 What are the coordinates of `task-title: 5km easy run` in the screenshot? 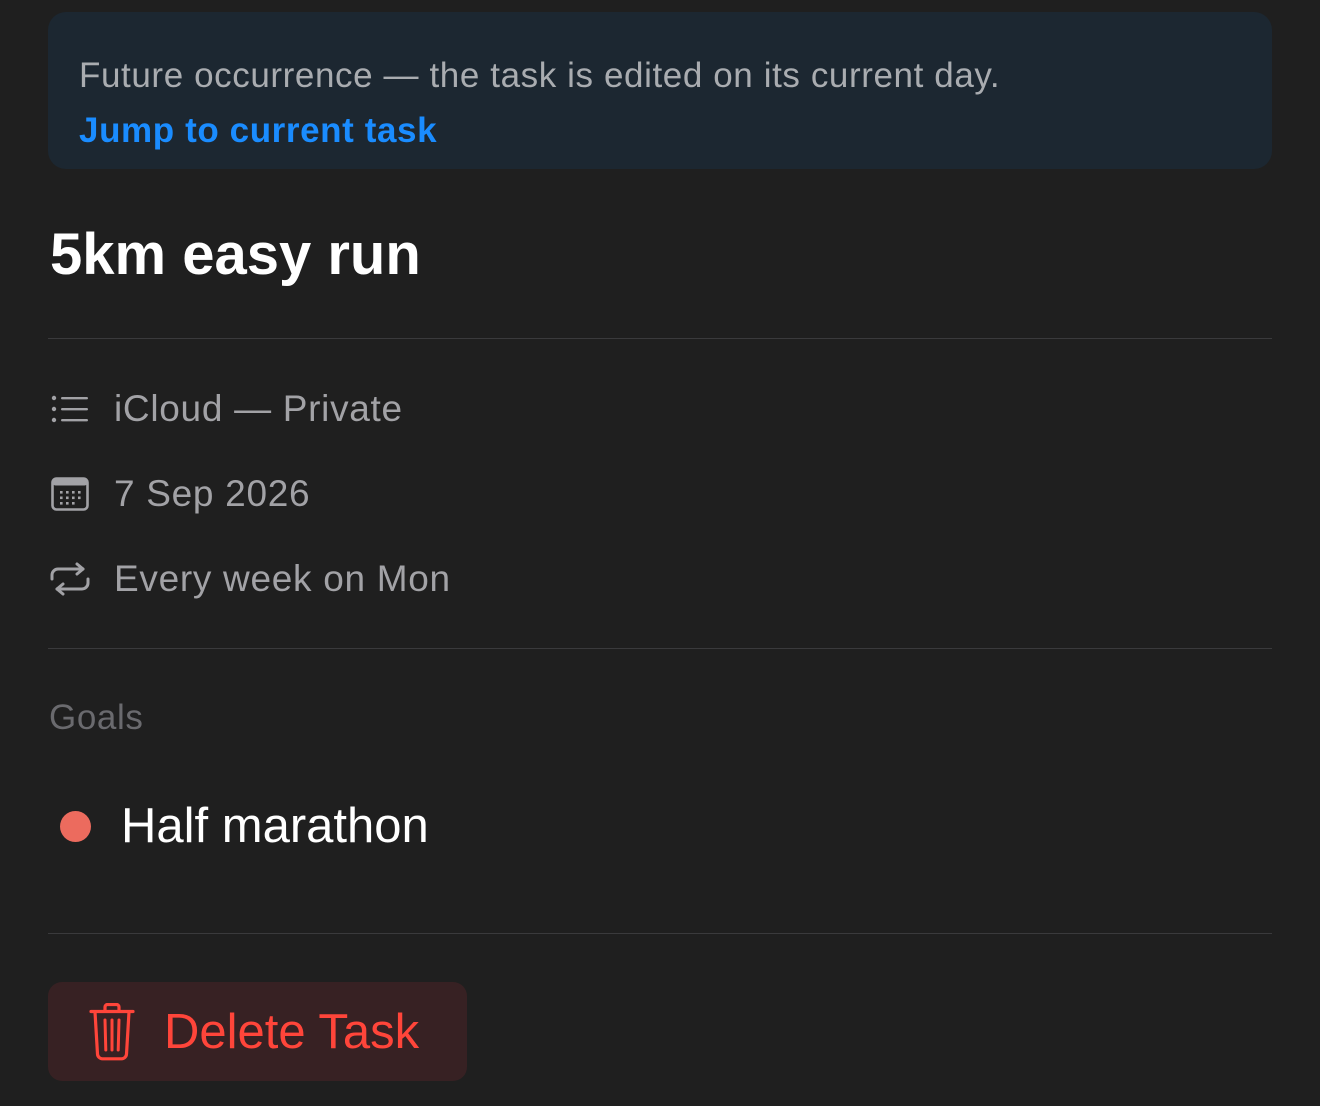 It's located at (235, 254).